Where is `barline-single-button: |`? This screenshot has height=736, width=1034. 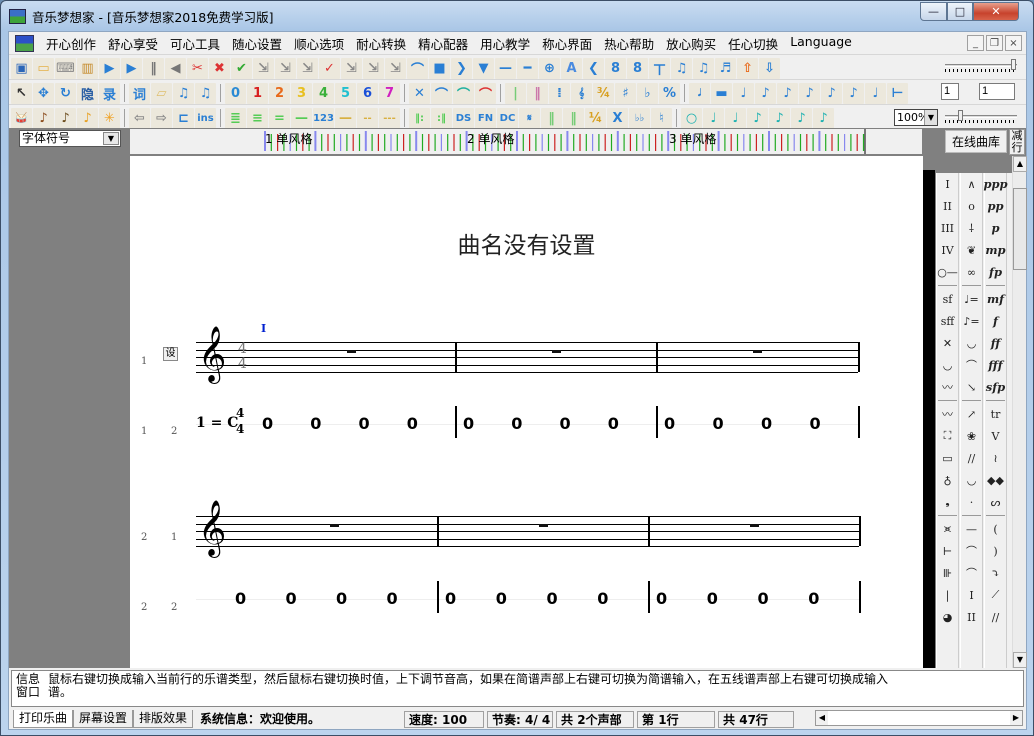
barline-single-button: | is located at coordinates (515, 93).